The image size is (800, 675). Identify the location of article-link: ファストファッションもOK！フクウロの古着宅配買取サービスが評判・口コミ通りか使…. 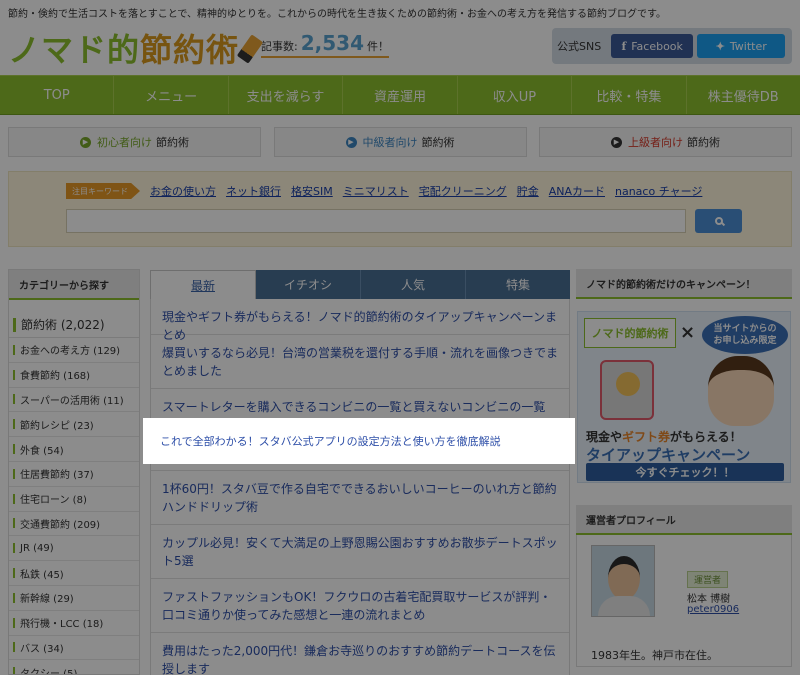
(360, 606).